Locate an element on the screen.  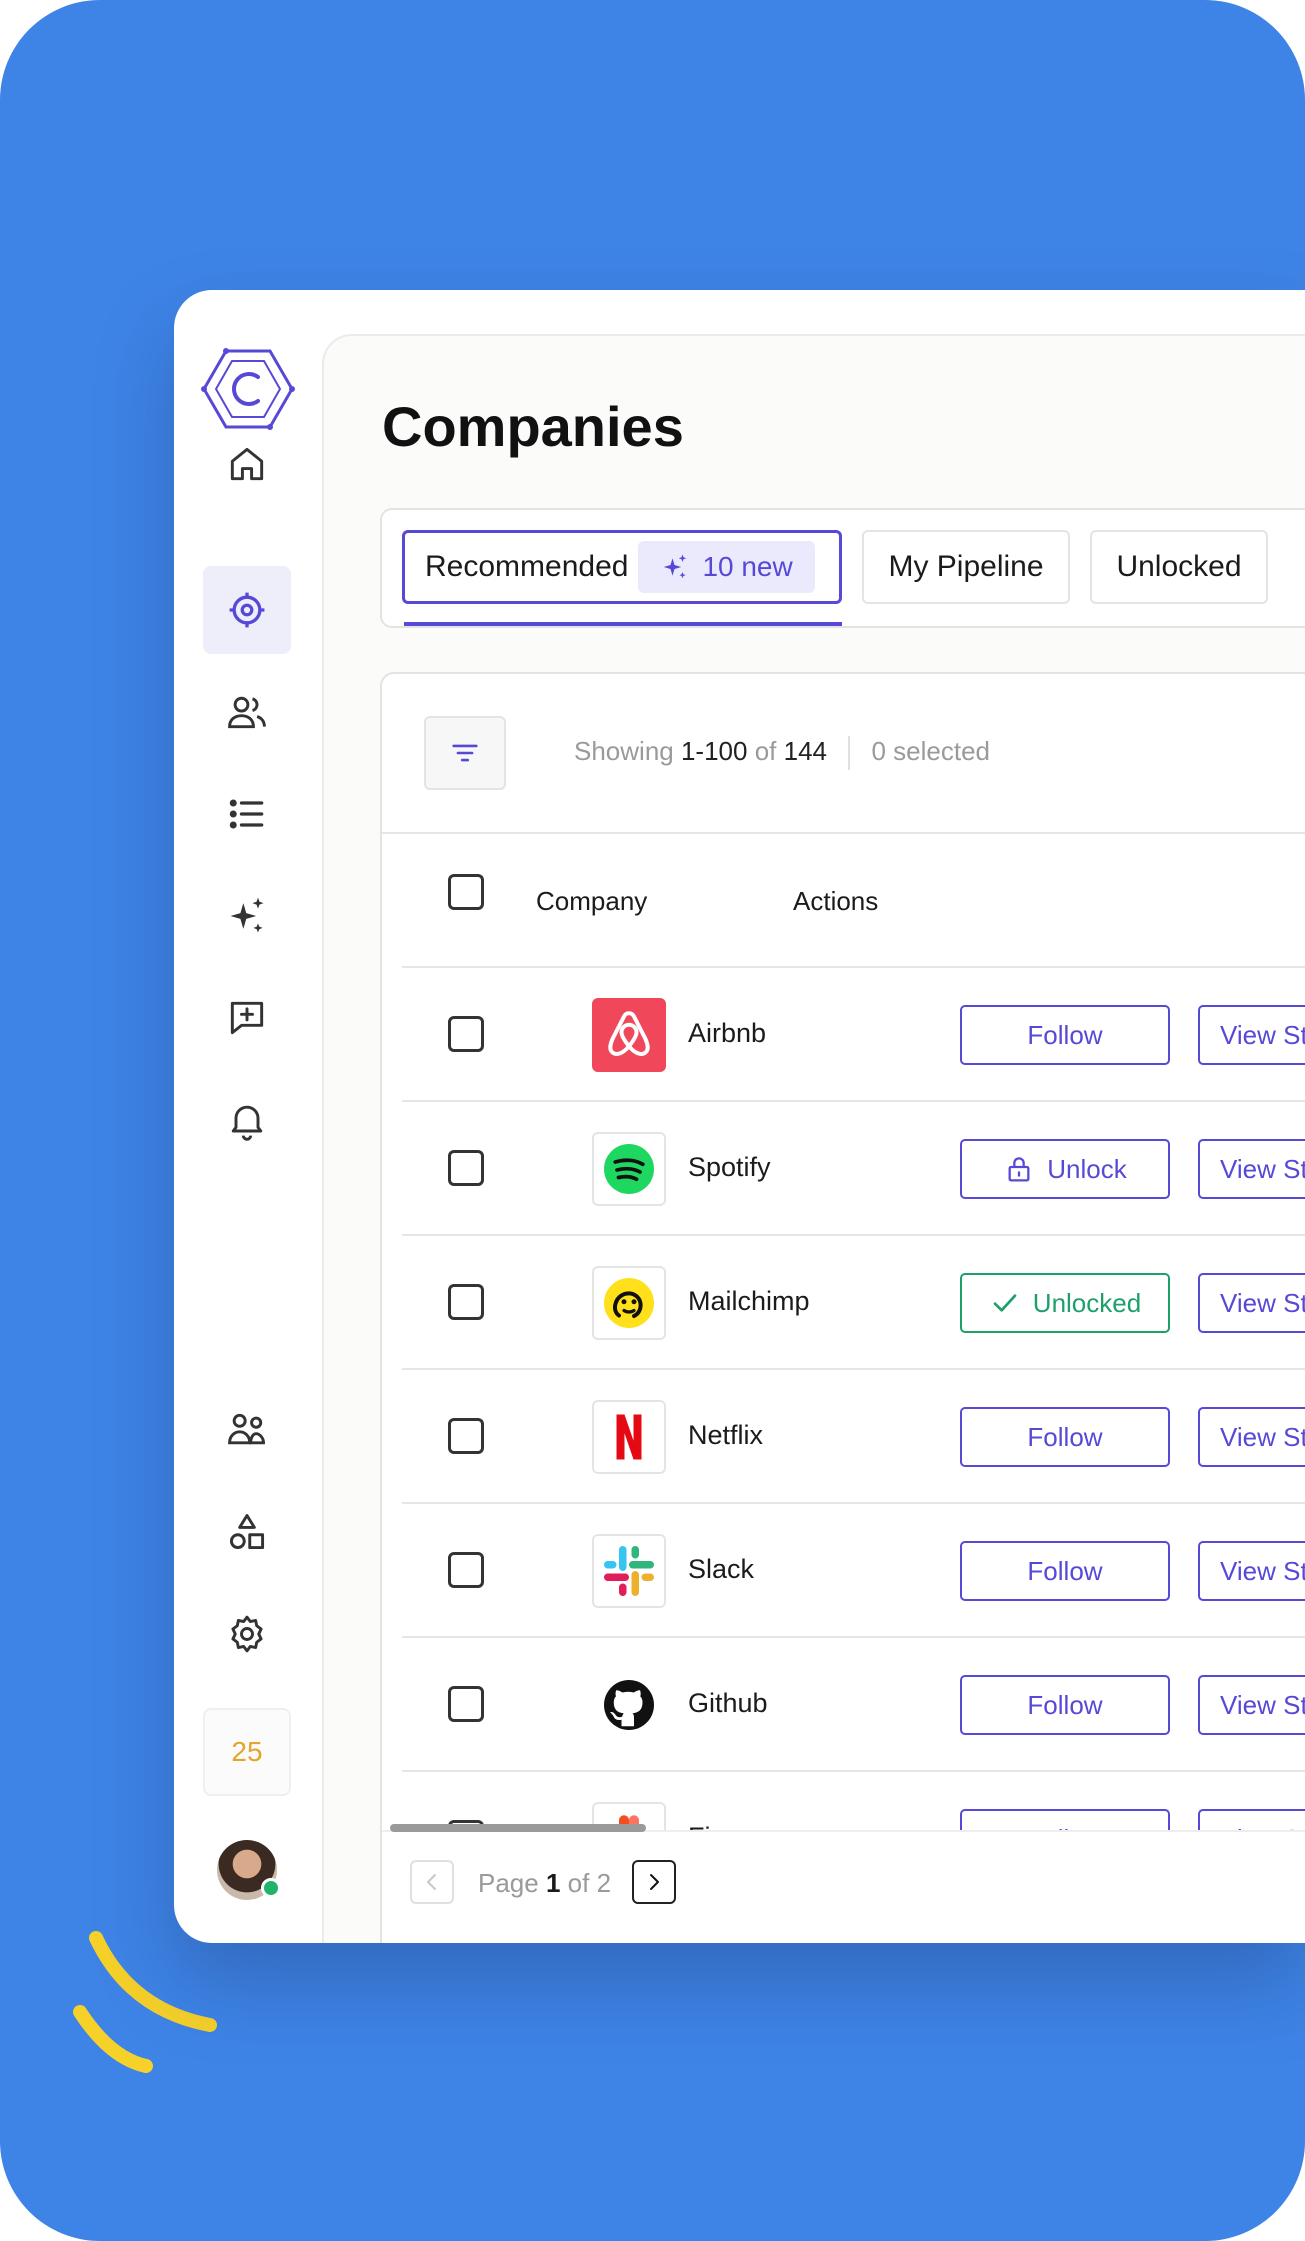
nav-lists is located at coordinates (247, 814).